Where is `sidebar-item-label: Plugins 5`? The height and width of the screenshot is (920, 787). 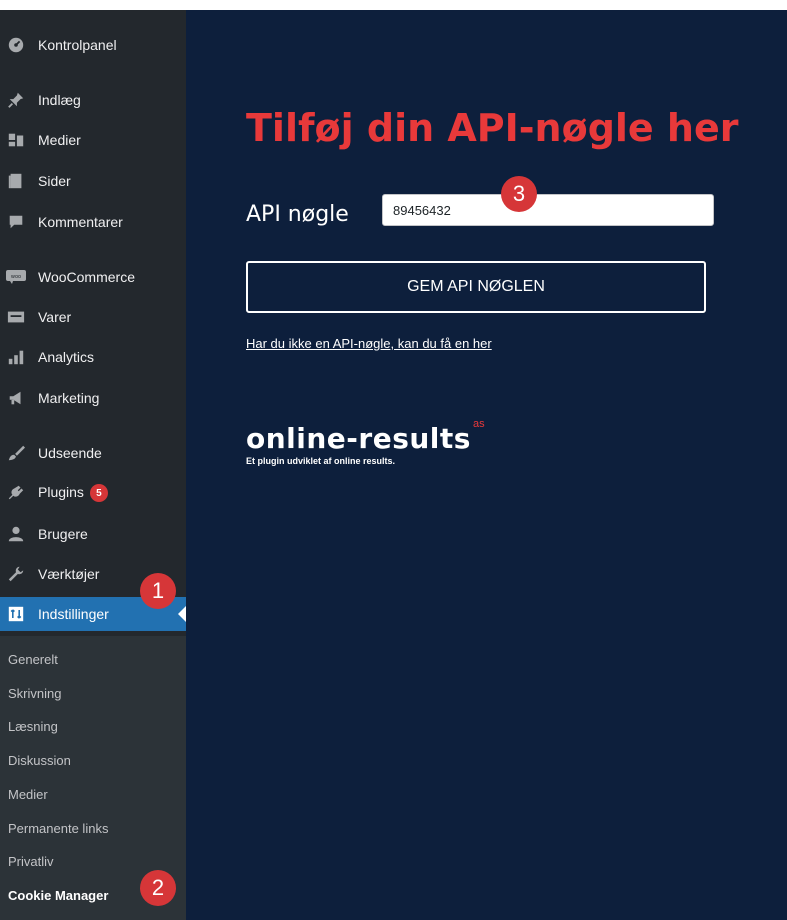
sidebar-item-label: Plugins 5 is located at coordinates (73, 493).